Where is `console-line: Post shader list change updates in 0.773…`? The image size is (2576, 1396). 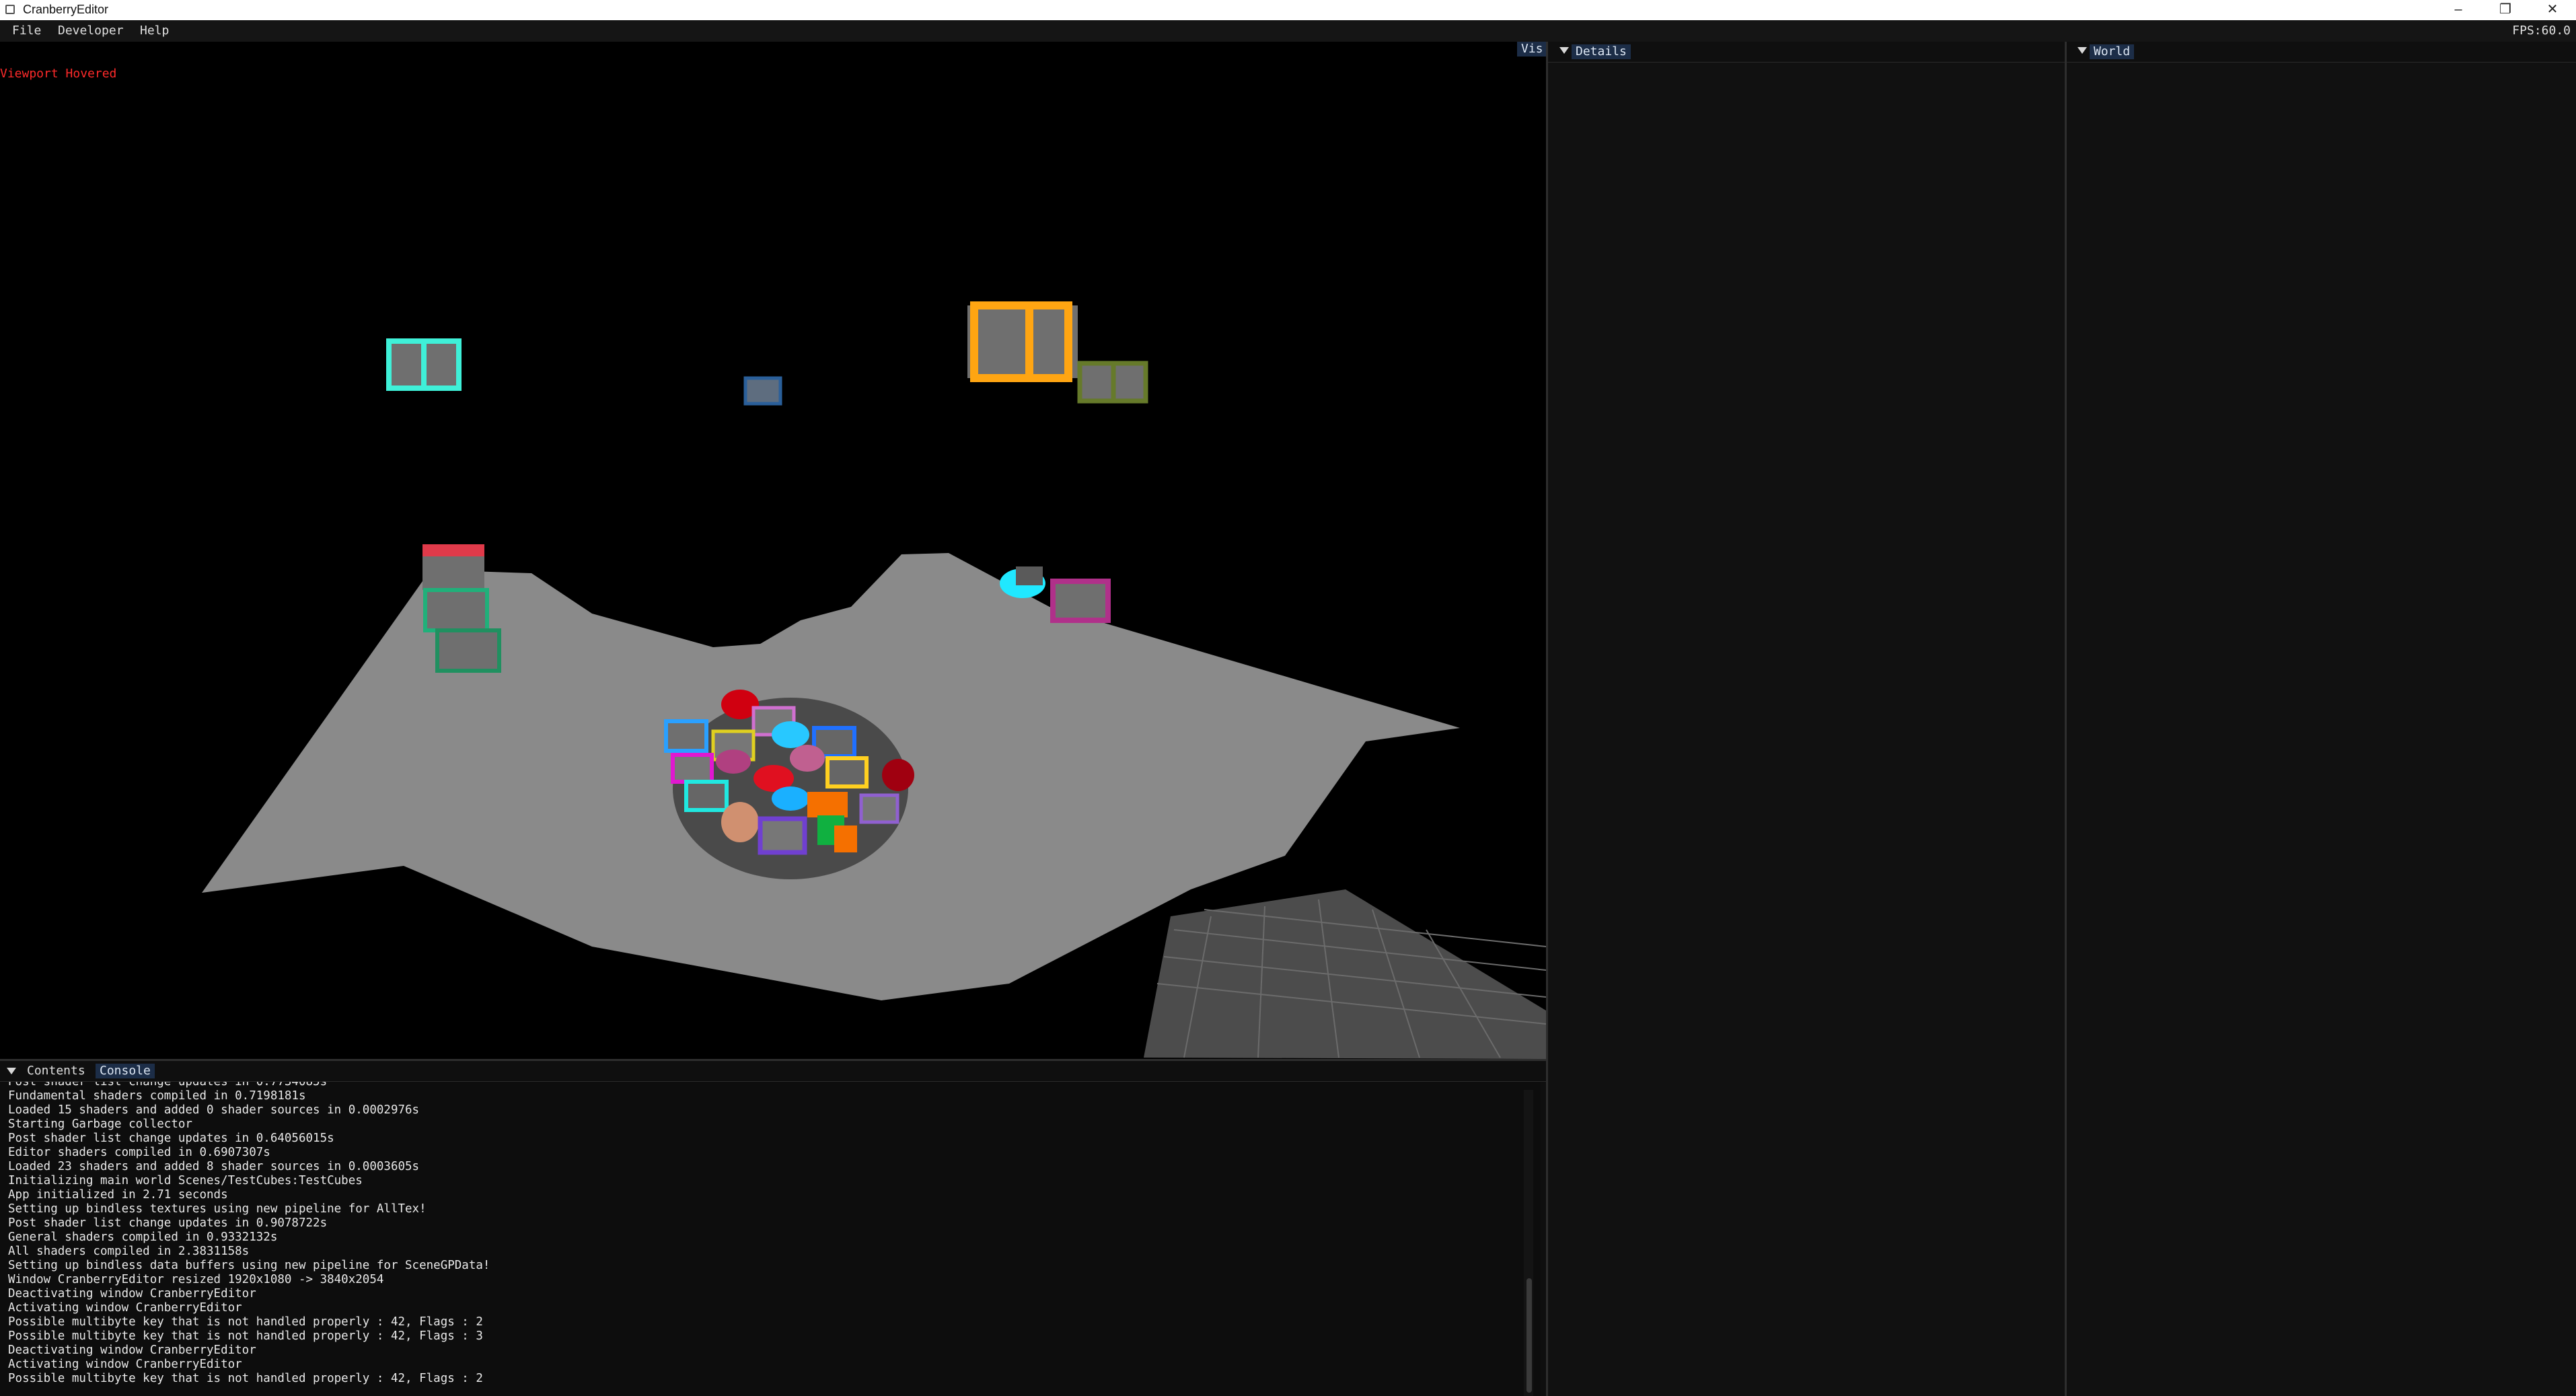
console-line: Post shader list change updates in 0.773… is located at coordinates (168, 1085).